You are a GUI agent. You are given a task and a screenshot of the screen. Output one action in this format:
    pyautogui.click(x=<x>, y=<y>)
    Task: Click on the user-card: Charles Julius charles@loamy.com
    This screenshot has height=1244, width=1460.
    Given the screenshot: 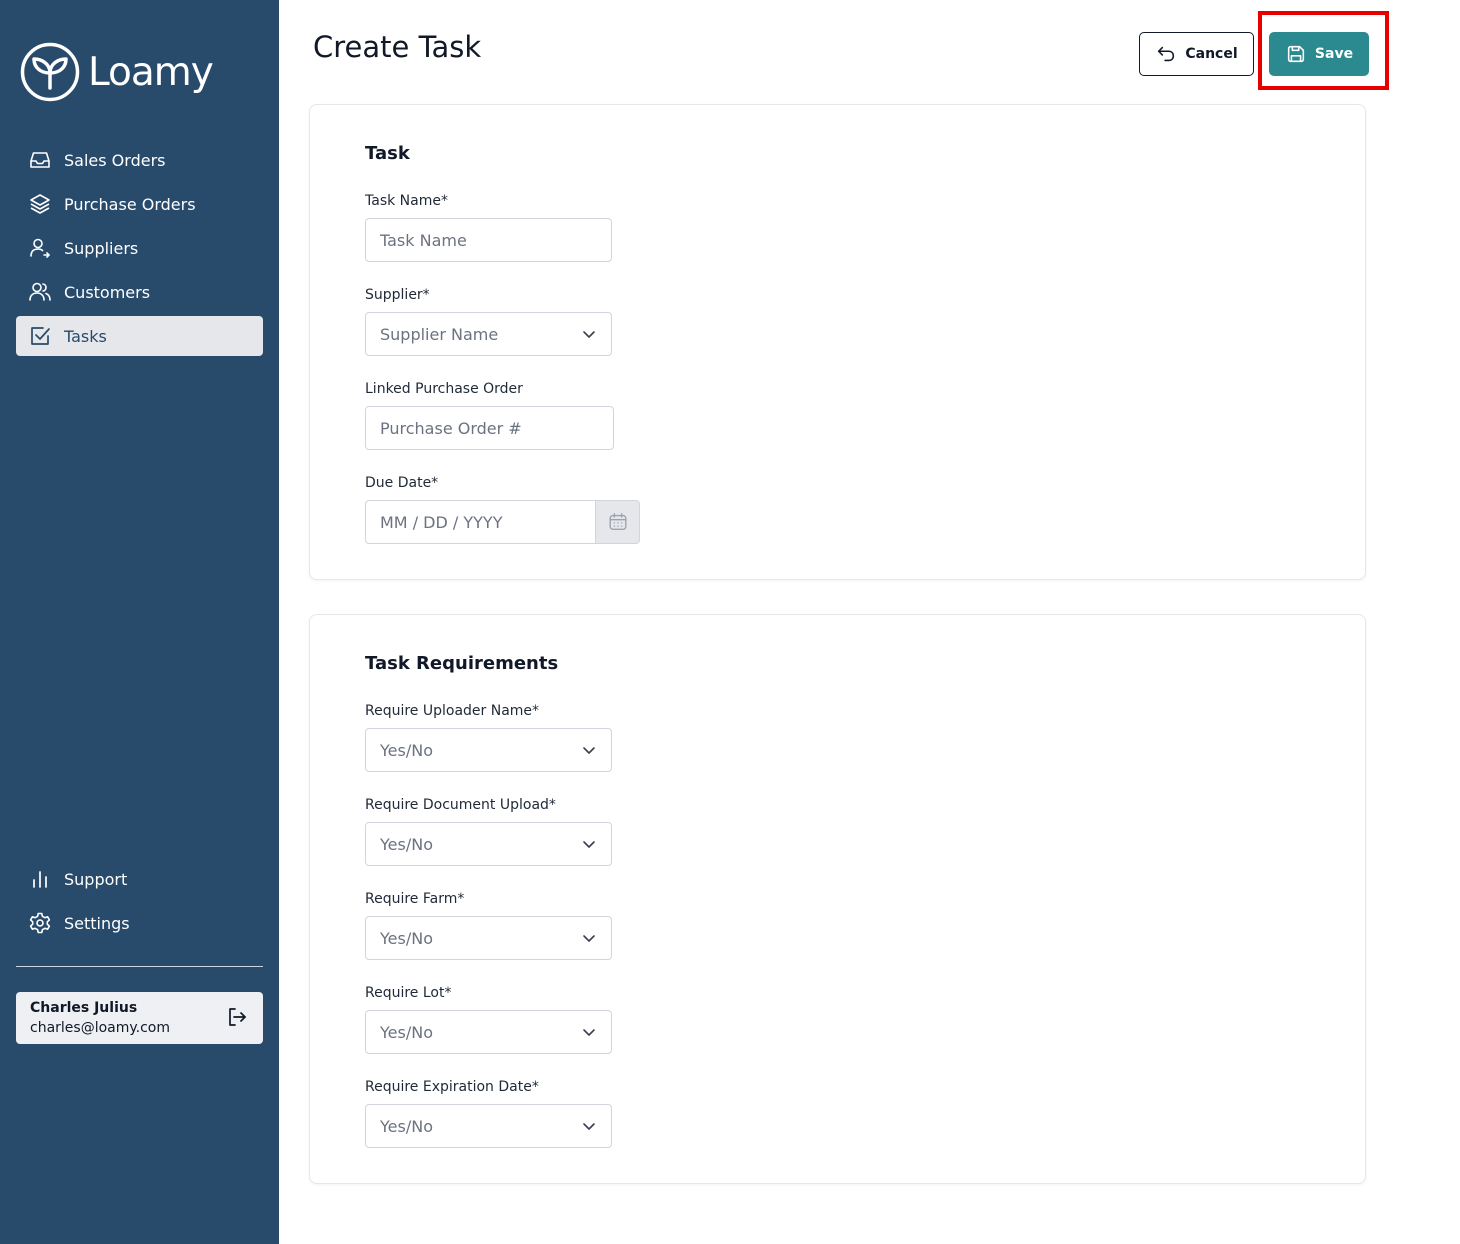 What is the action you would take?
    pyautogui.click(x=139, y=1018)
    